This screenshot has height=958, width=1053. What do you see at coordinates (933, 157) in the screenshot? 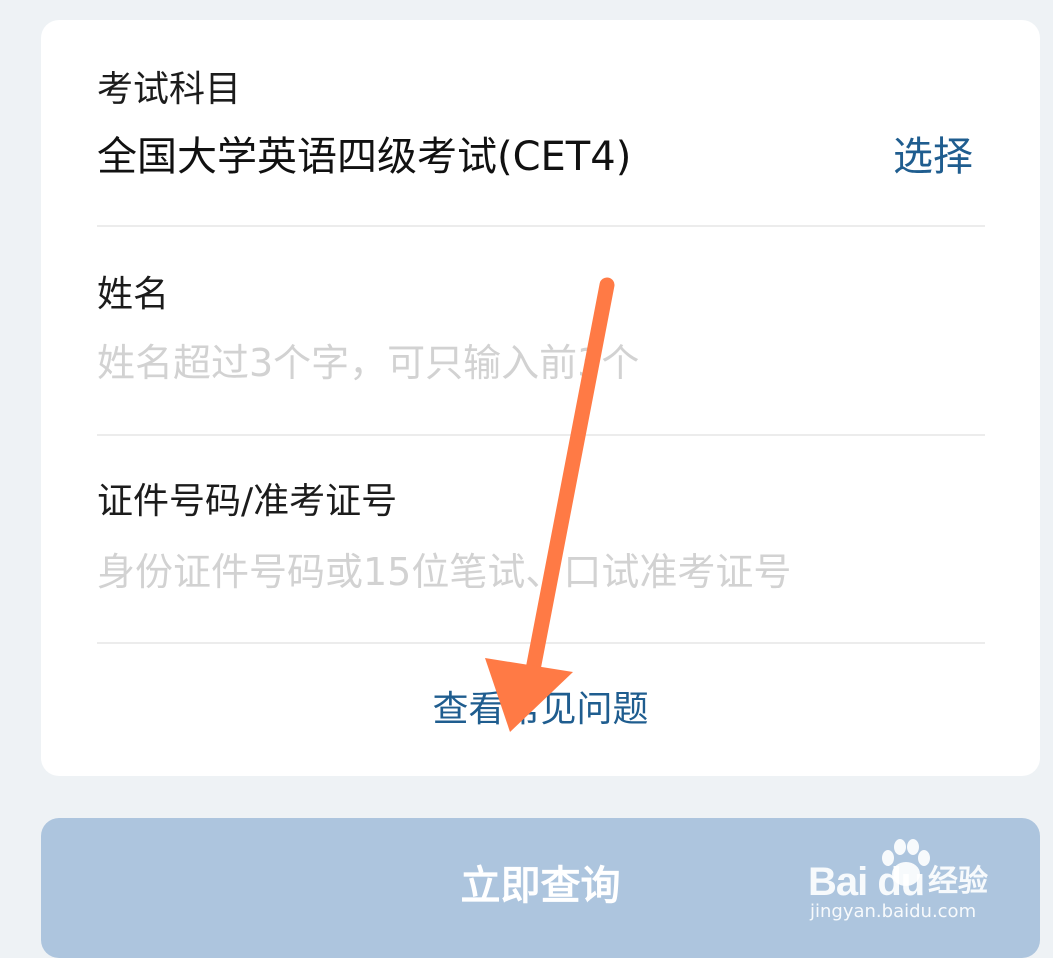
I see `select-subject-button: 选择` at bounding box center [933, 157].